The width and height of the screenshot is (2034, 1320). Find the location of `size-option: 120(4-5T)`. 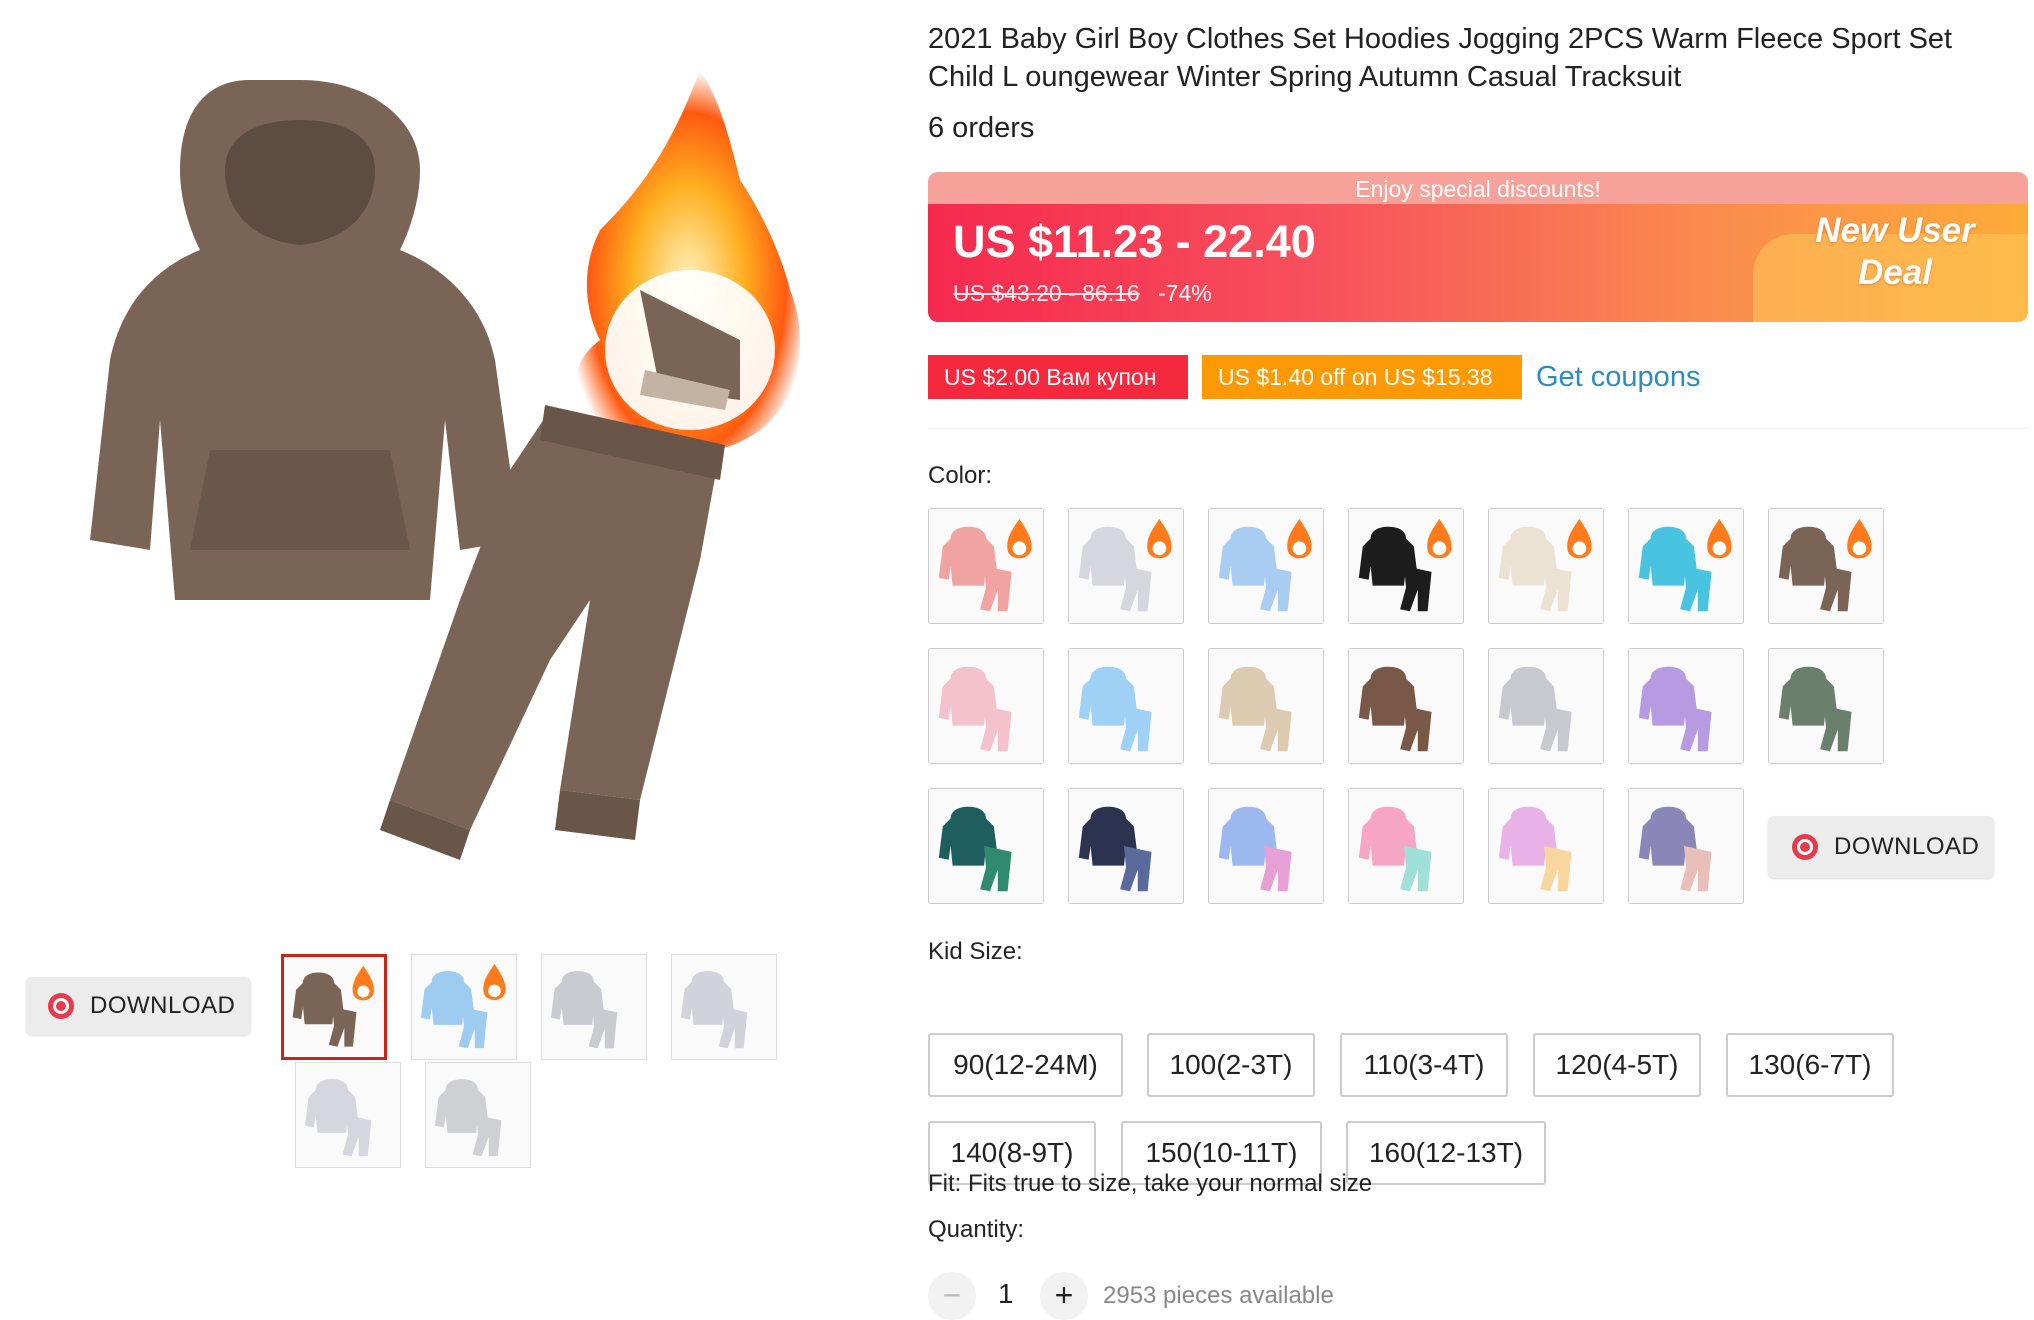

size-option: 120(4-5T) is located at coordinates (1617, 1065).